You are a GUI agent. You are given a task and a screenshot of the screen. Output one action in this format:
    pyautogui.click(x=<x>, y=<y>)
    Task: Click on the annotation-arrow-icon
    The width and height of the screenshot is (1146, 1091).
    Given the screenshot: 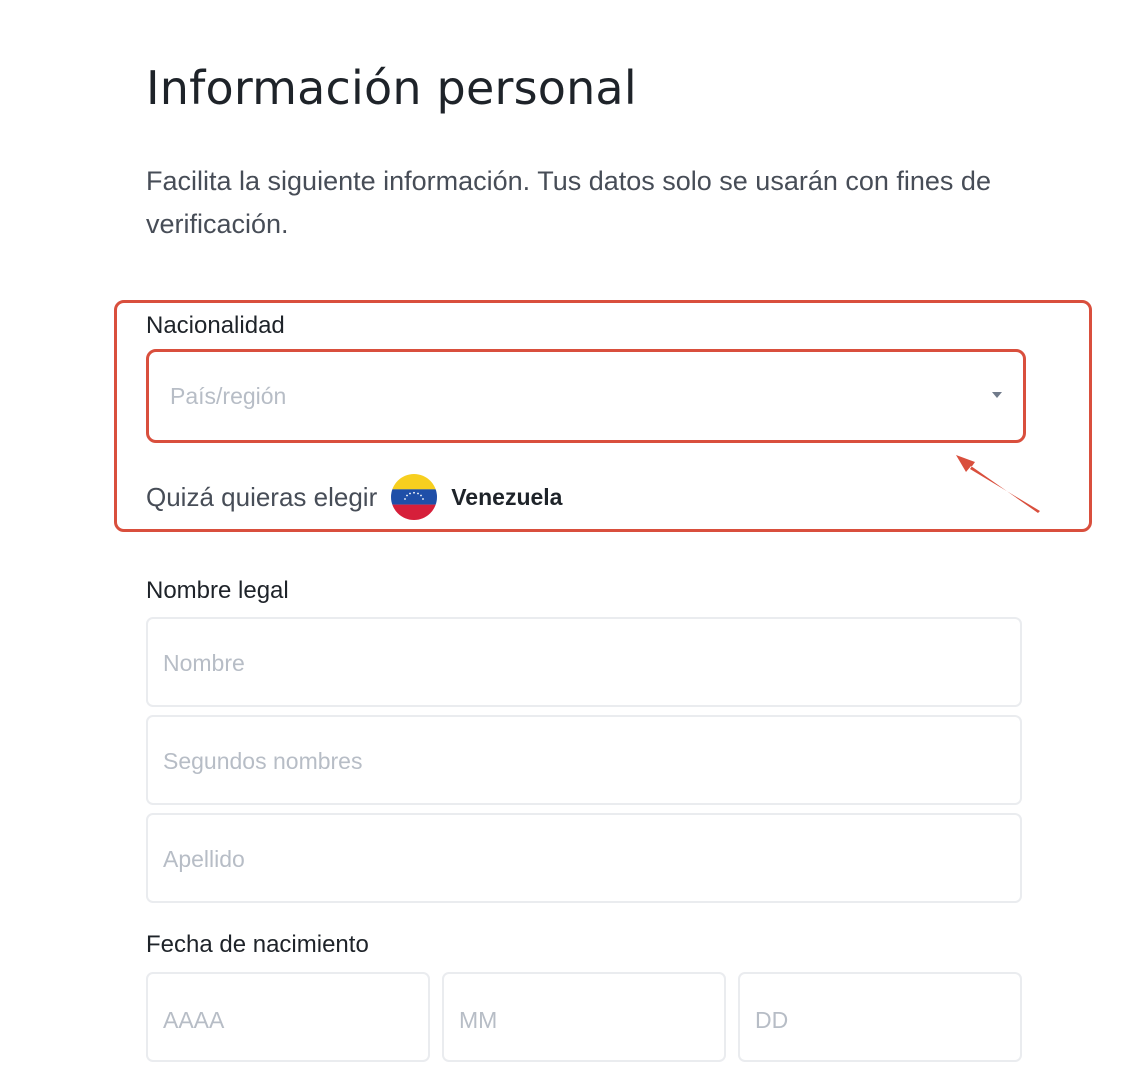 What is the action you would take?
    pyautogui.click(x=998, y=484)
    